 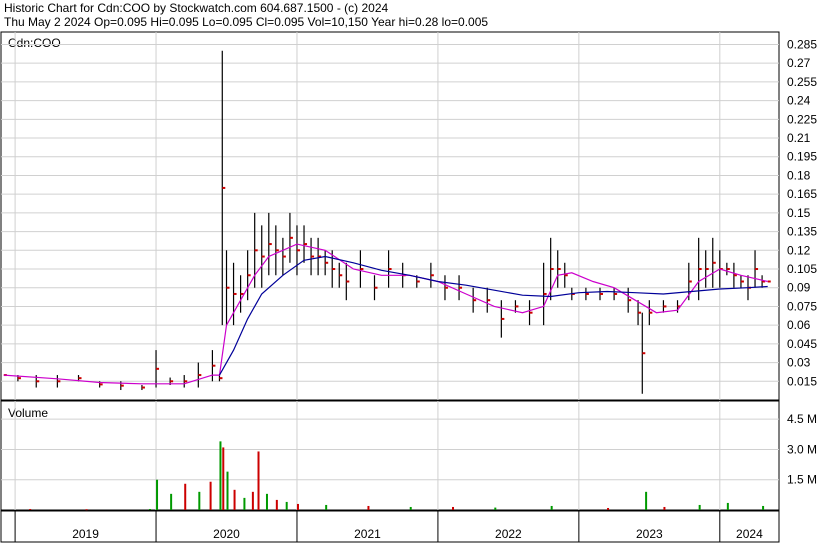 I want to click on price-tick-label: 0.03, so click(x=799, y=363).